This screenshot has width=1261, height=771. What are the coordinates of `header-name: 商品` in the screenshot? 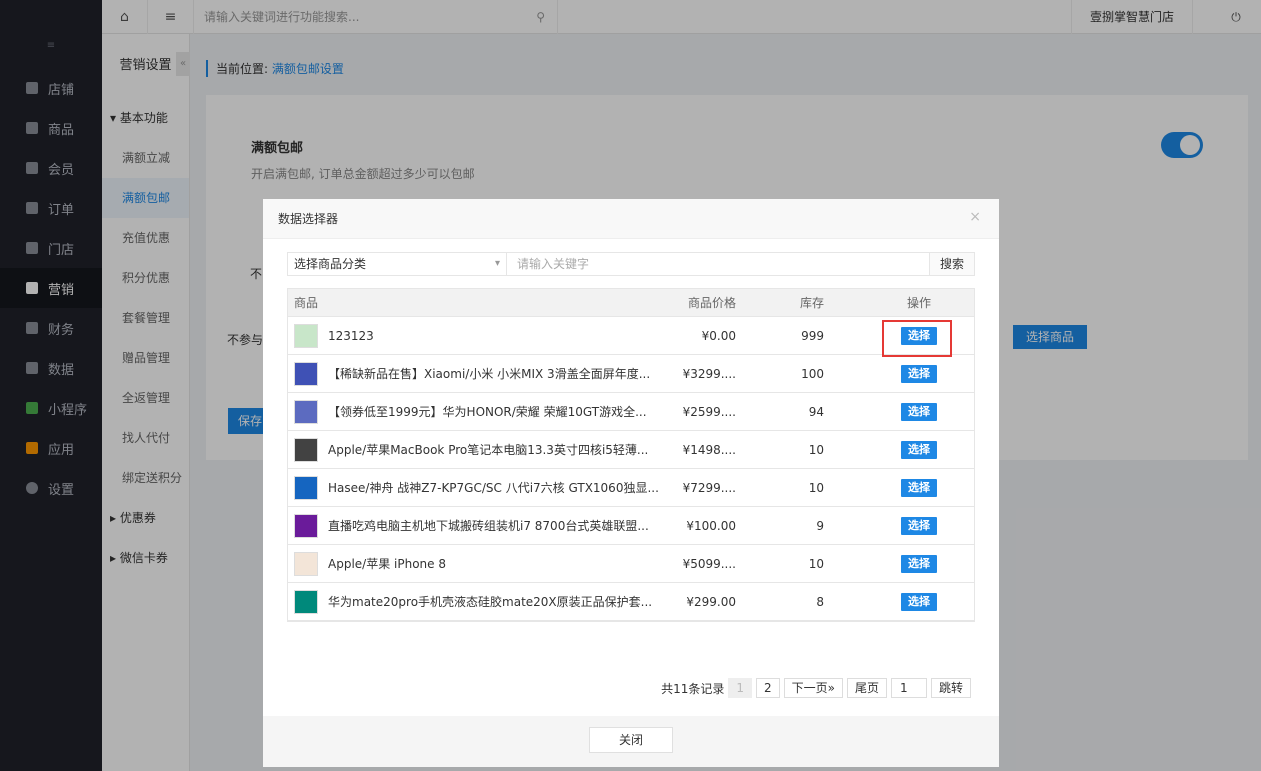 It's located at (306, 303).